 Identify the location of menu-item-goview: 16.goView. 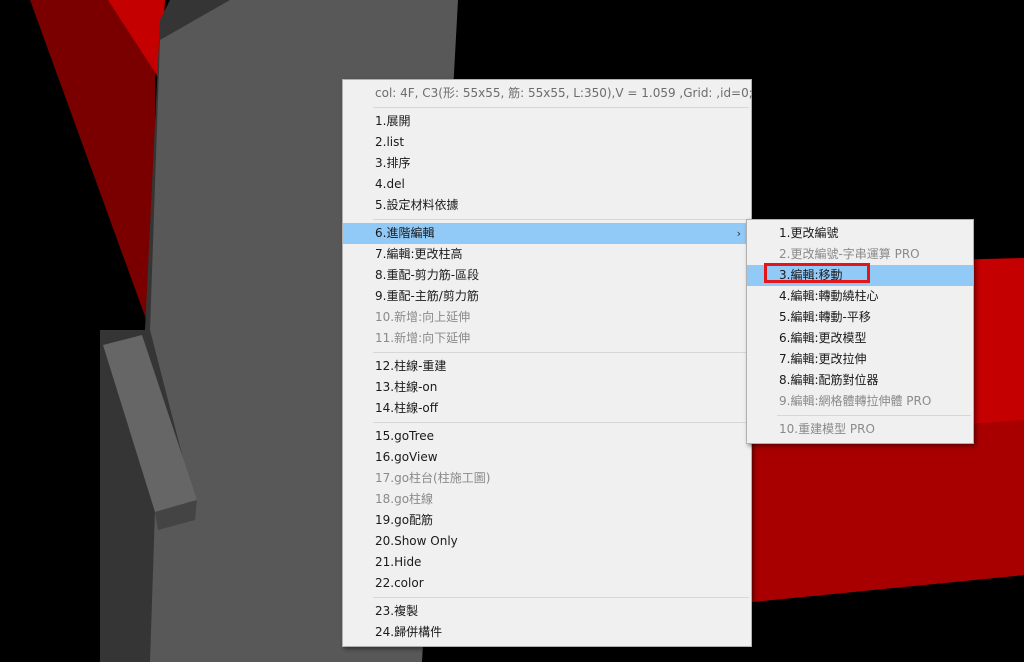
(547, 457).